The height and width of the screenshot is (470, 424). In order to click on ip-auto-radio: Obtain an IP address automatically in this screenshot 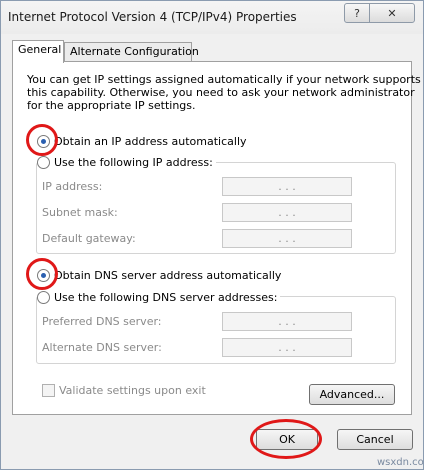, I will do `click(142, 141)`.